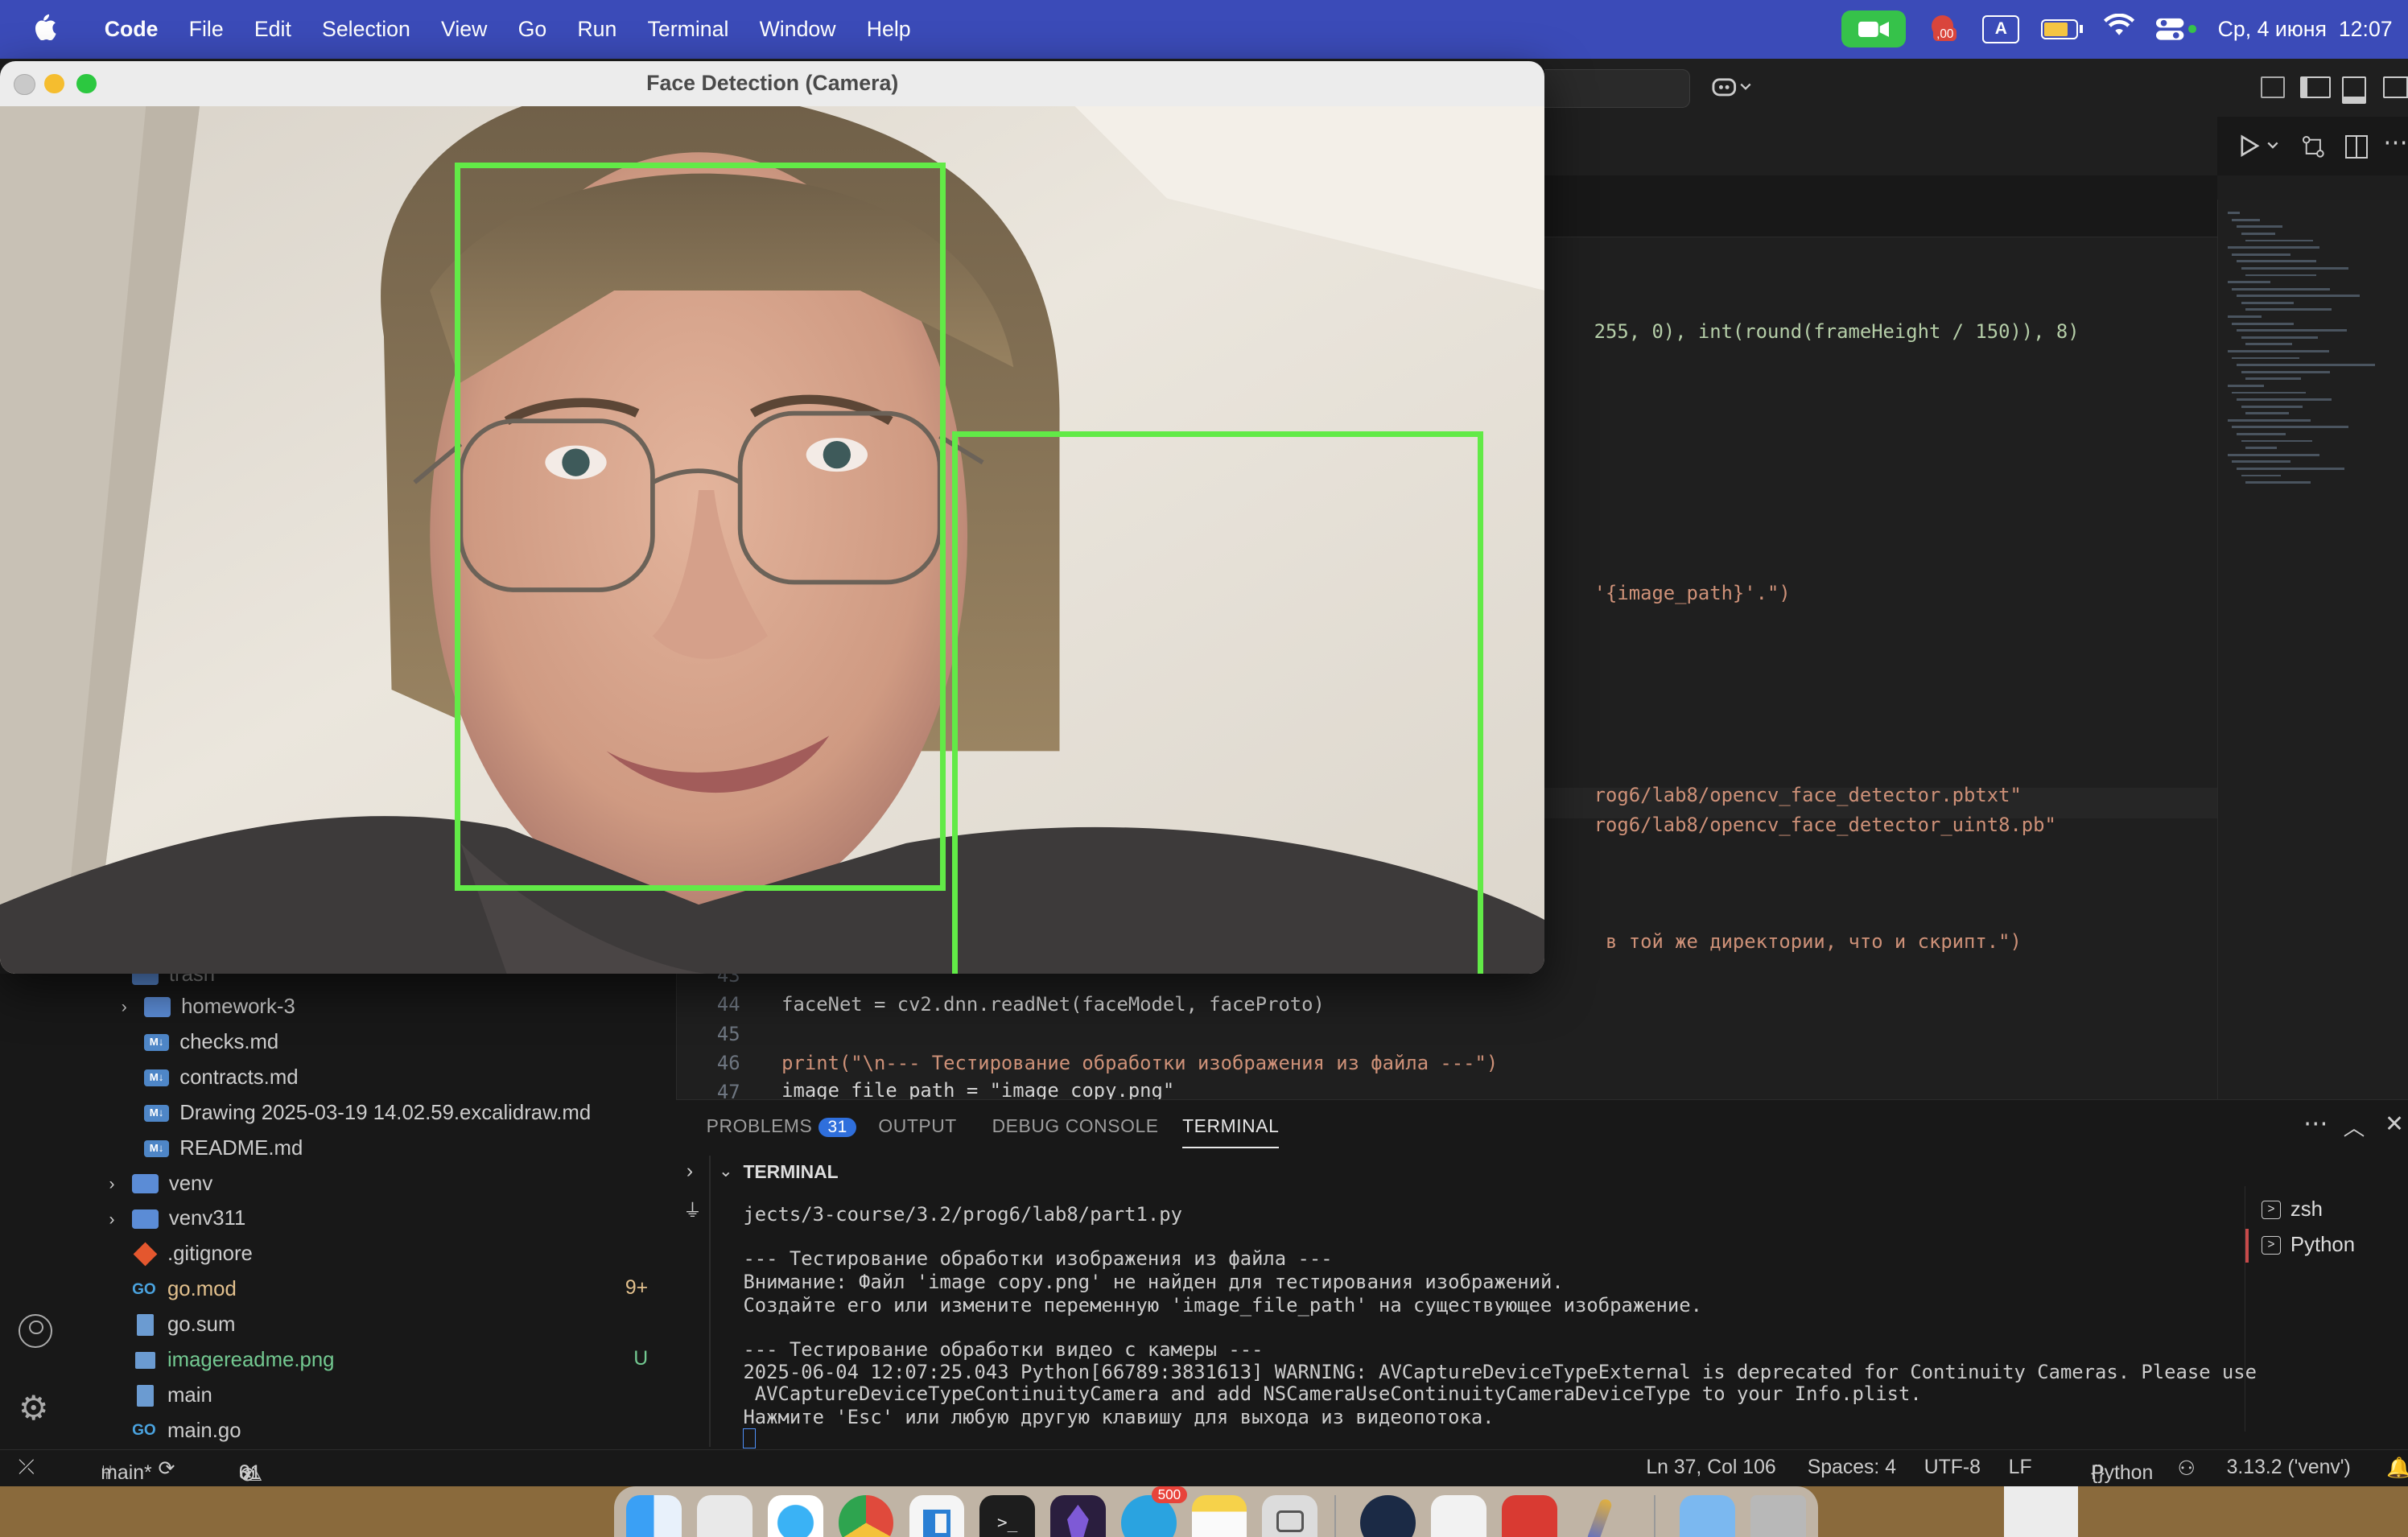  What do you see at coordinates (464, 29) in the screenshot?
I see `menu-view: View` at bounding box center [464, 29].